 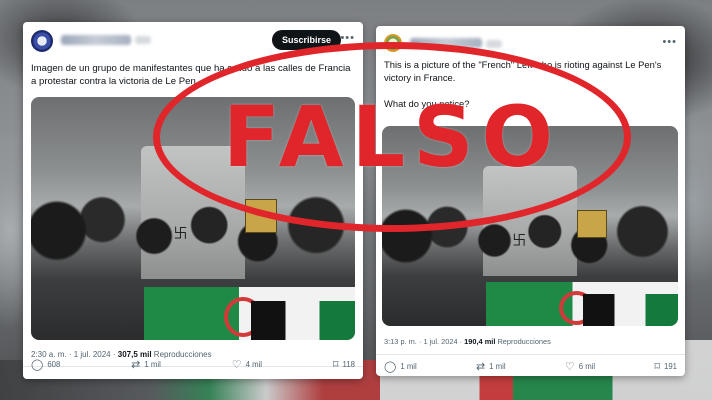 What do you see at coordinates (247, 364) in the screenshot?
I see `like-button: ♡ 4 mil` at bounding box center [247, 364].